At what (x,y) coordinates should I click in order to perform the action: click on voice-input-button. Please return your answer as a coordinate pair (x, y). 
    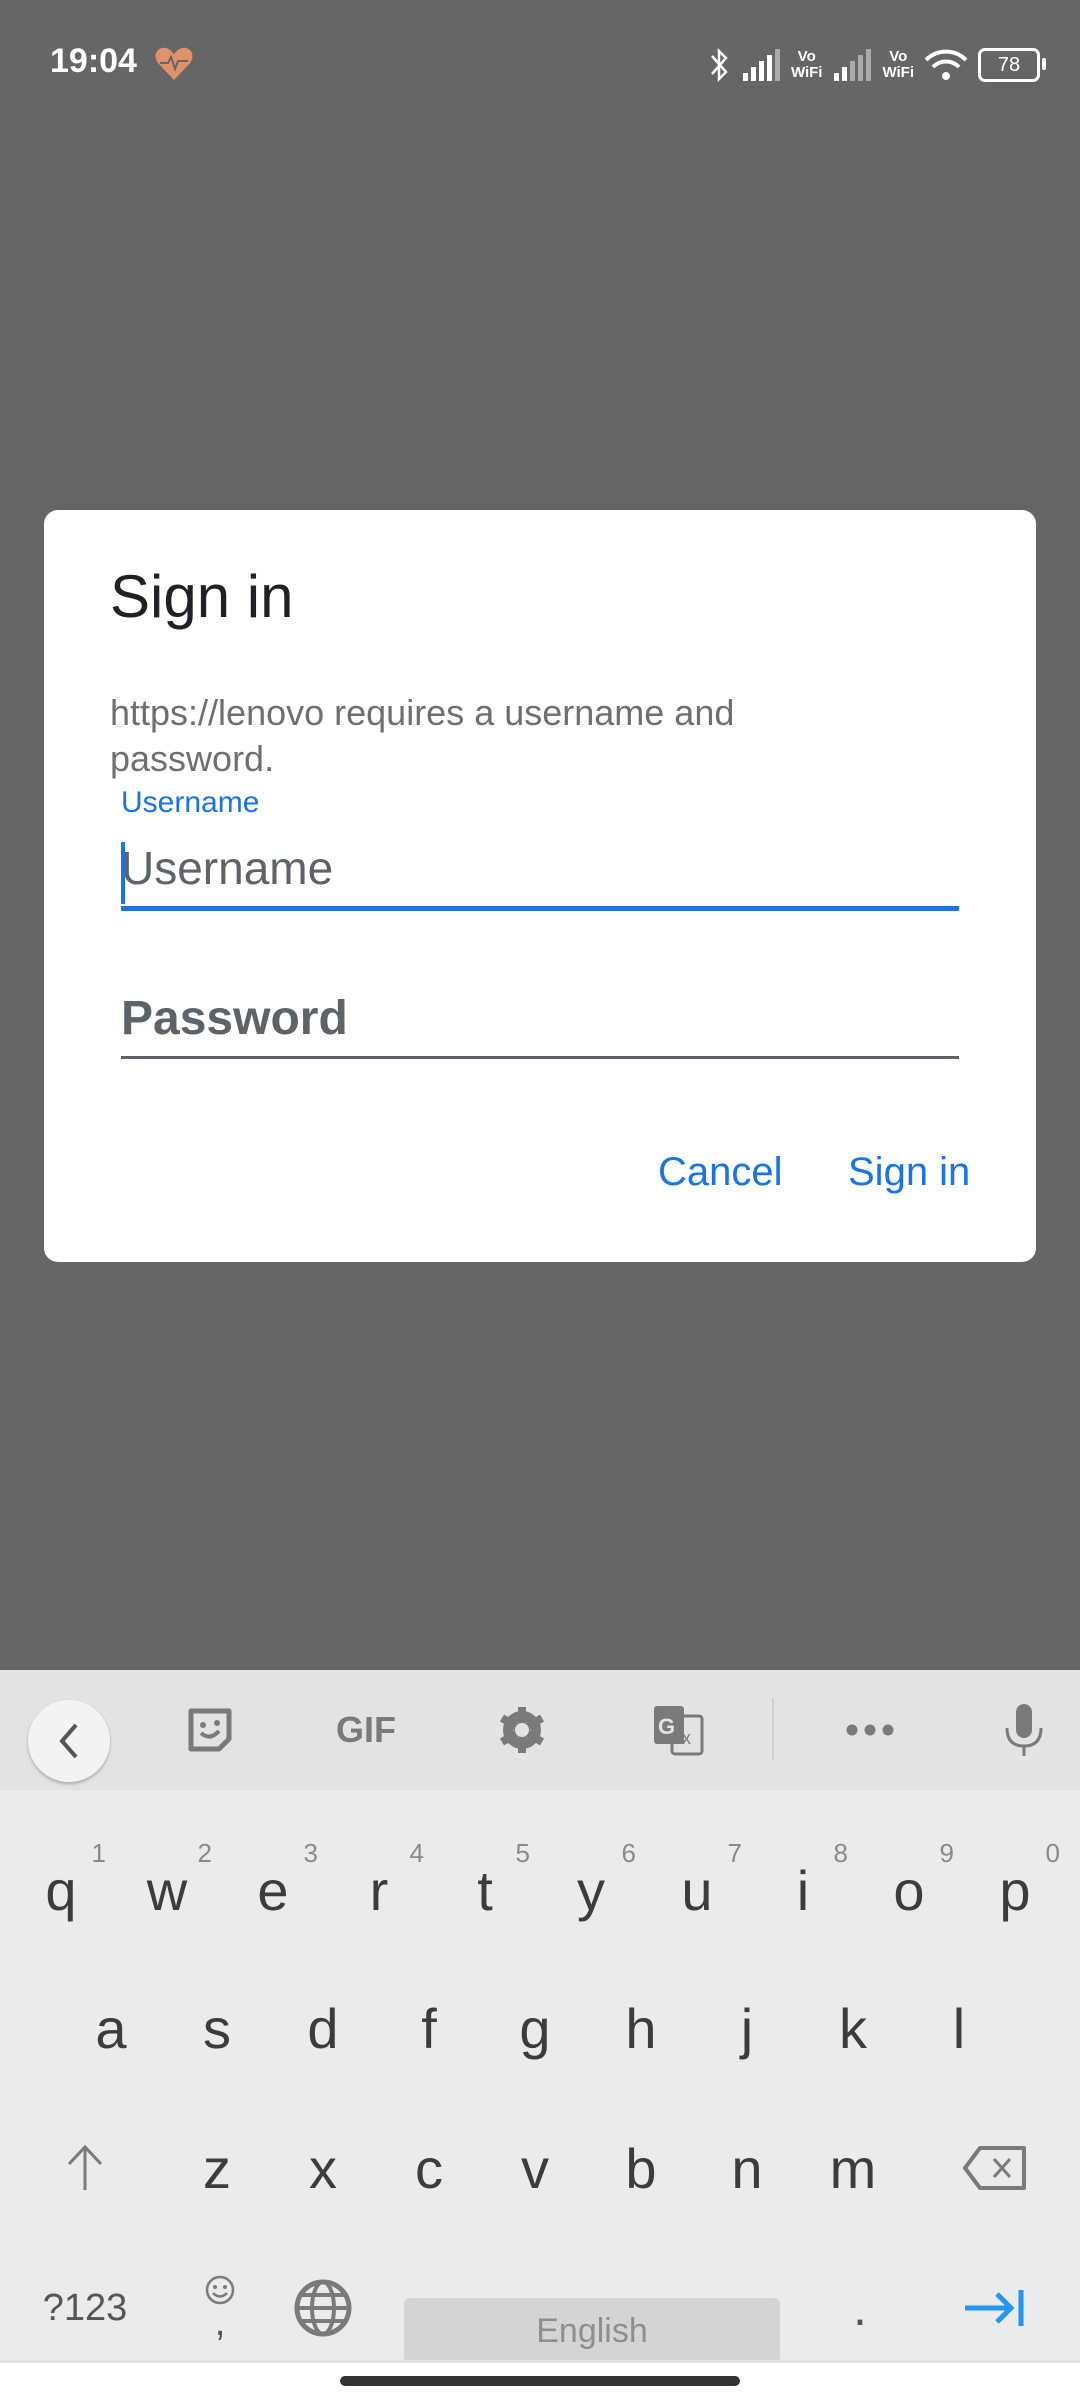
    Looking at the image, I should click on (1024, 1730).